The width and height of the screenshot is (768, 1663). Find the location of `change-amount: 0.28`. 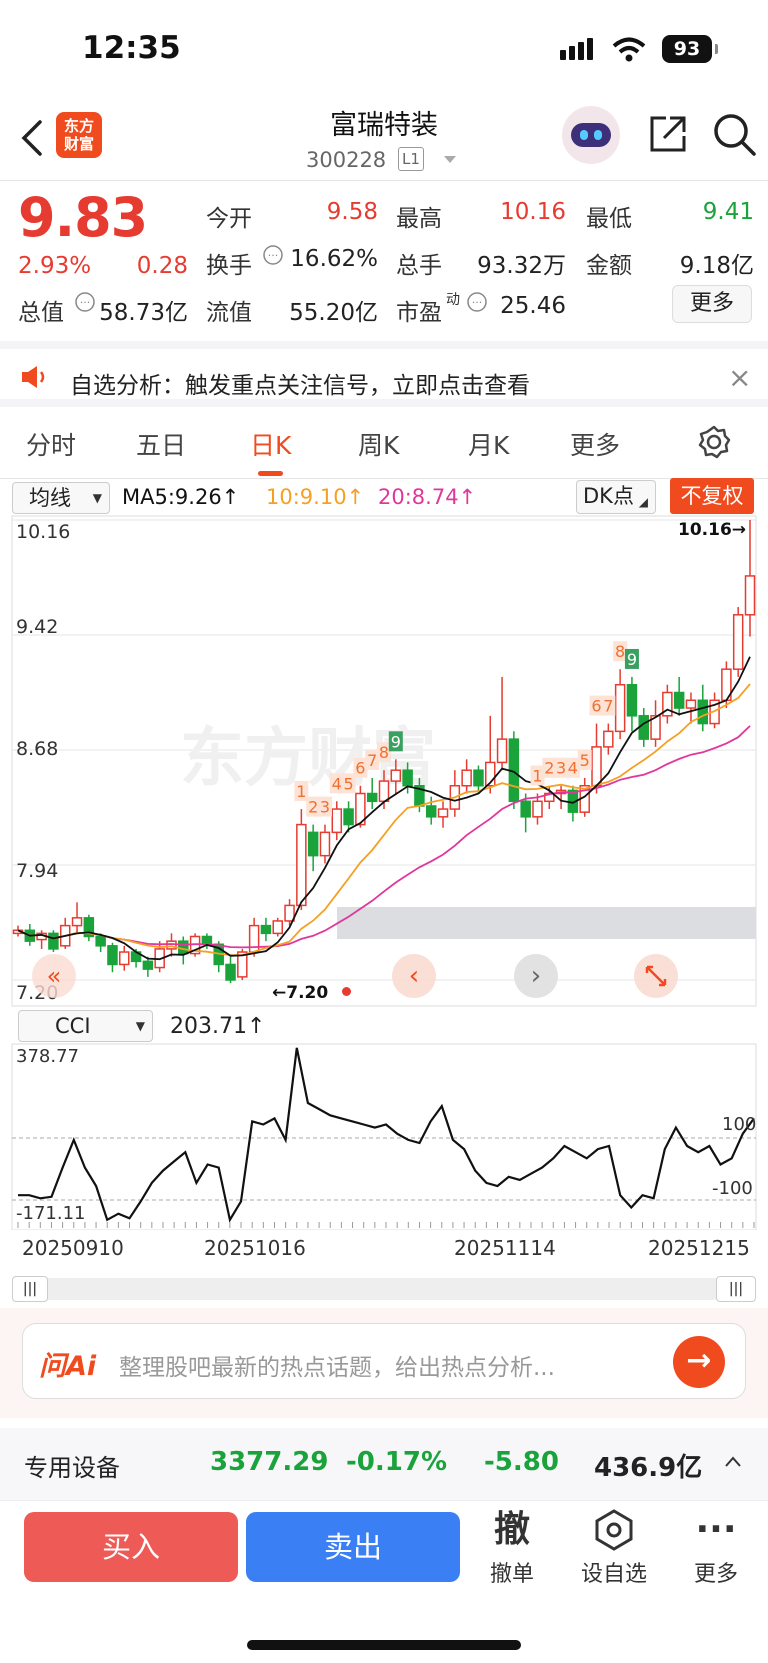

change-amount: 0.28 is located at coordinates (162, 266).